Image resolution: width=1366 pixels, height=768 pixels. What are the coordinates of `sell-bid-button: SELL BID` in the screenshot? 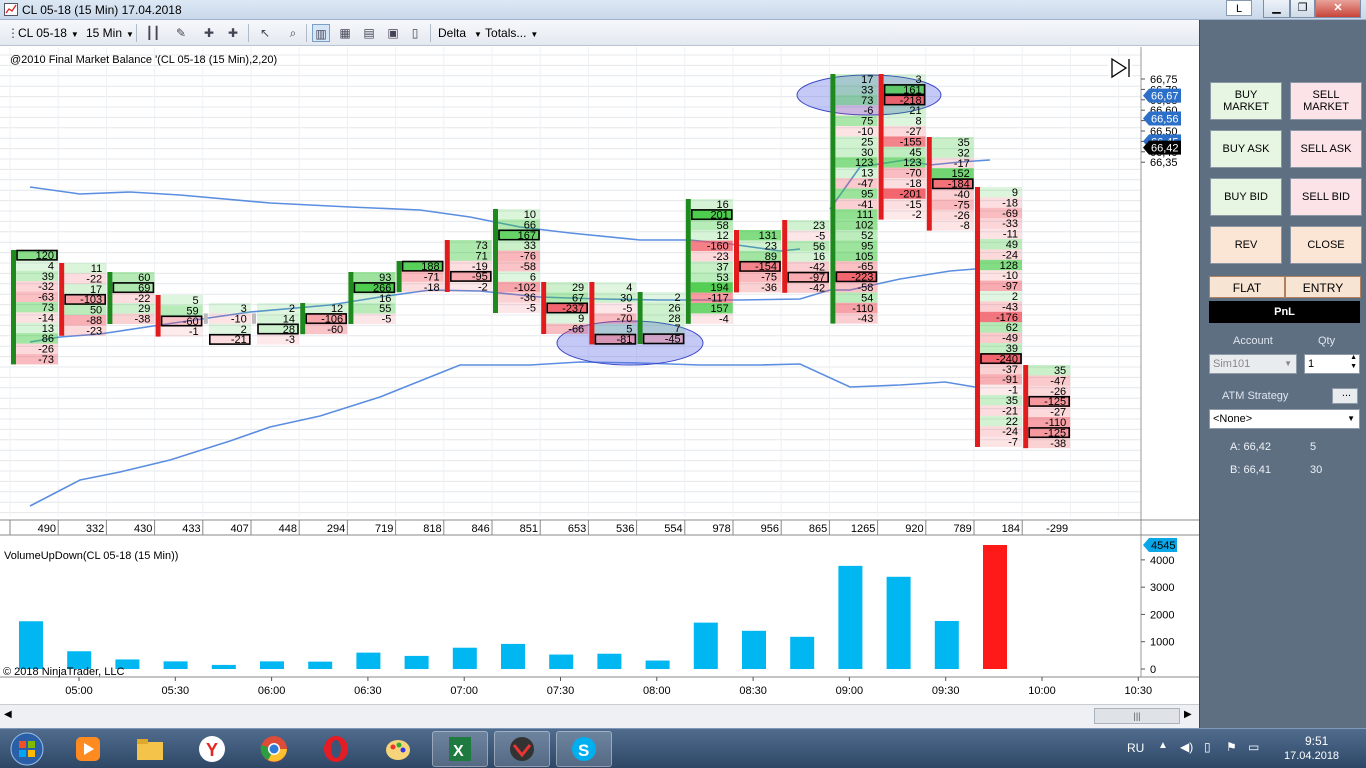 It's located at (1326, 197).